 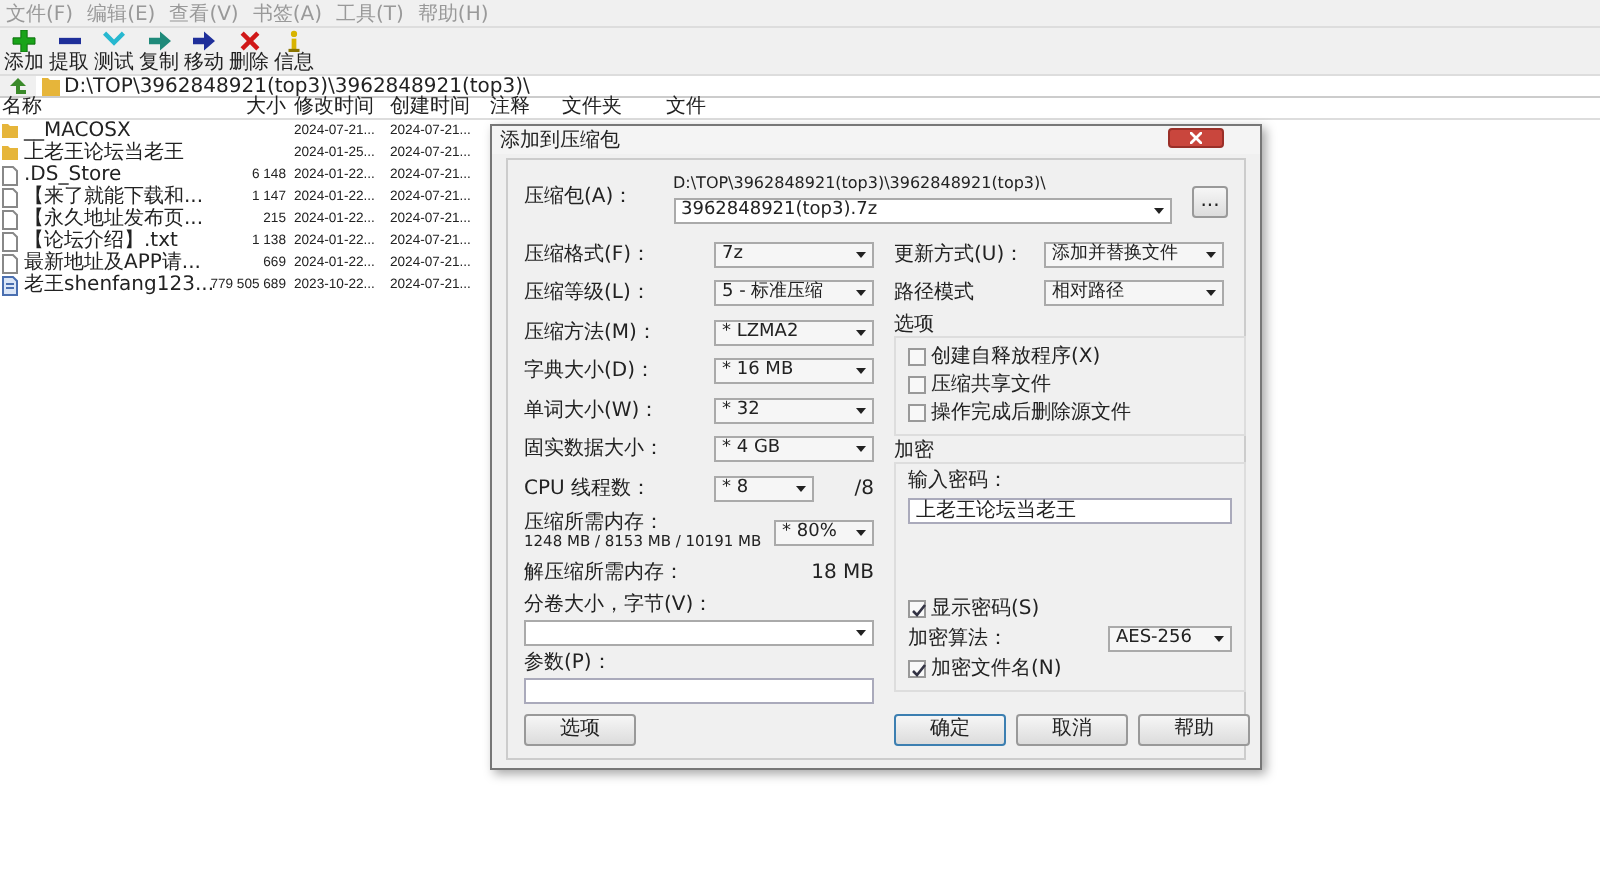 What do you see at coordinates (114, 51) in the screenshot?
I see `test-button: 测试` at bounding box center [114, 51].